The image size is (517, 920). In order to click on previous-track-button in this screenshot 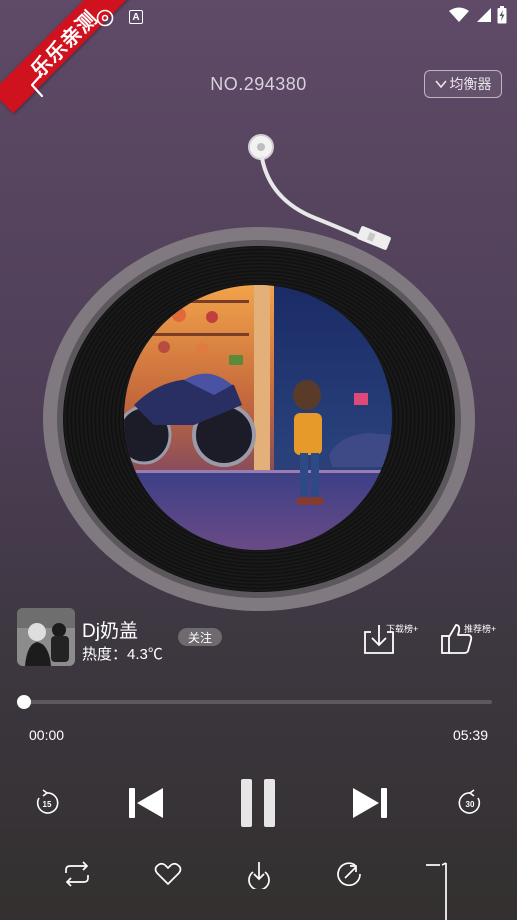, I will do `click(146, 803)`.